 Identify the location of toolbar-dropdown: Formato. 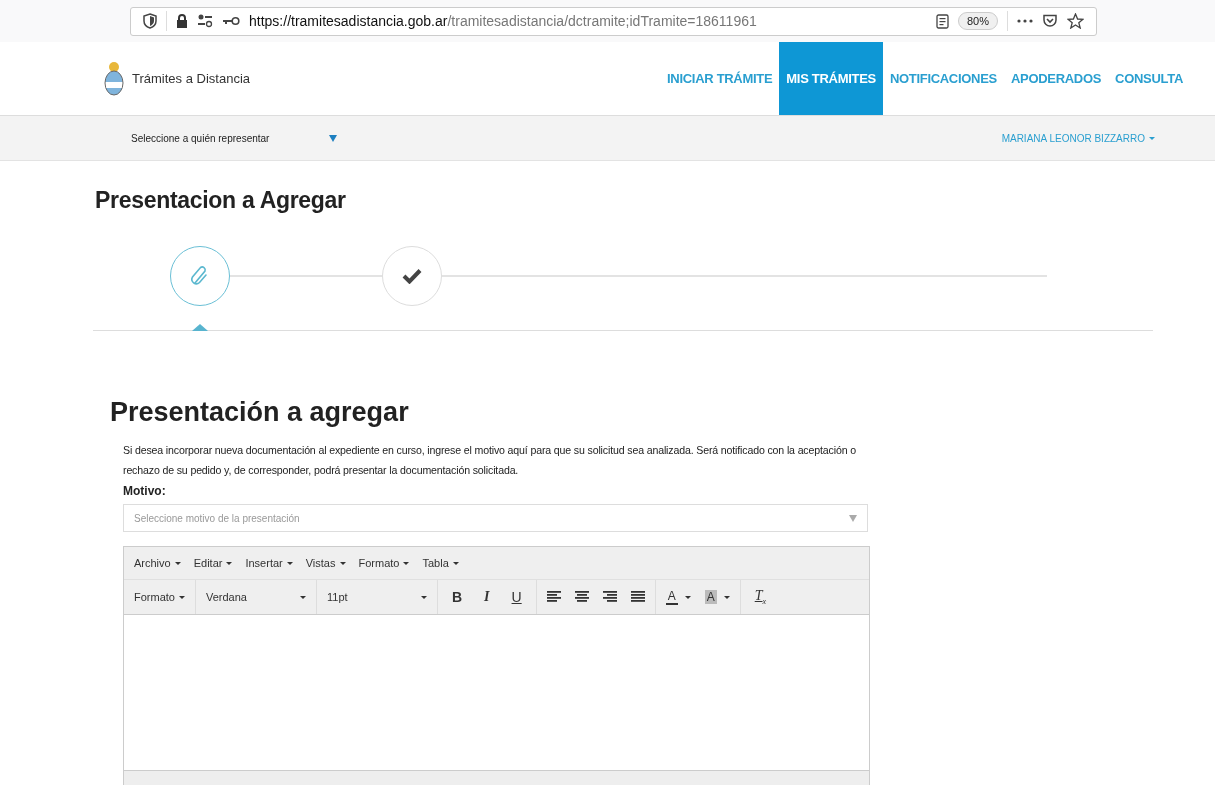
(159, 597).